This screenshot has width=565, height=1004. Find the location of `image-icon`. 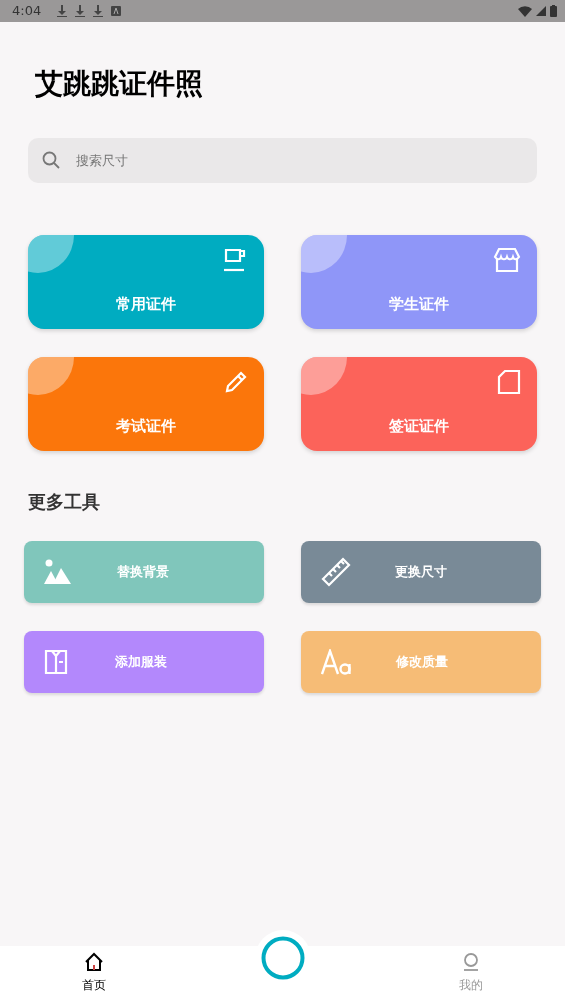

image-icon is located at coordinates (58, 572).